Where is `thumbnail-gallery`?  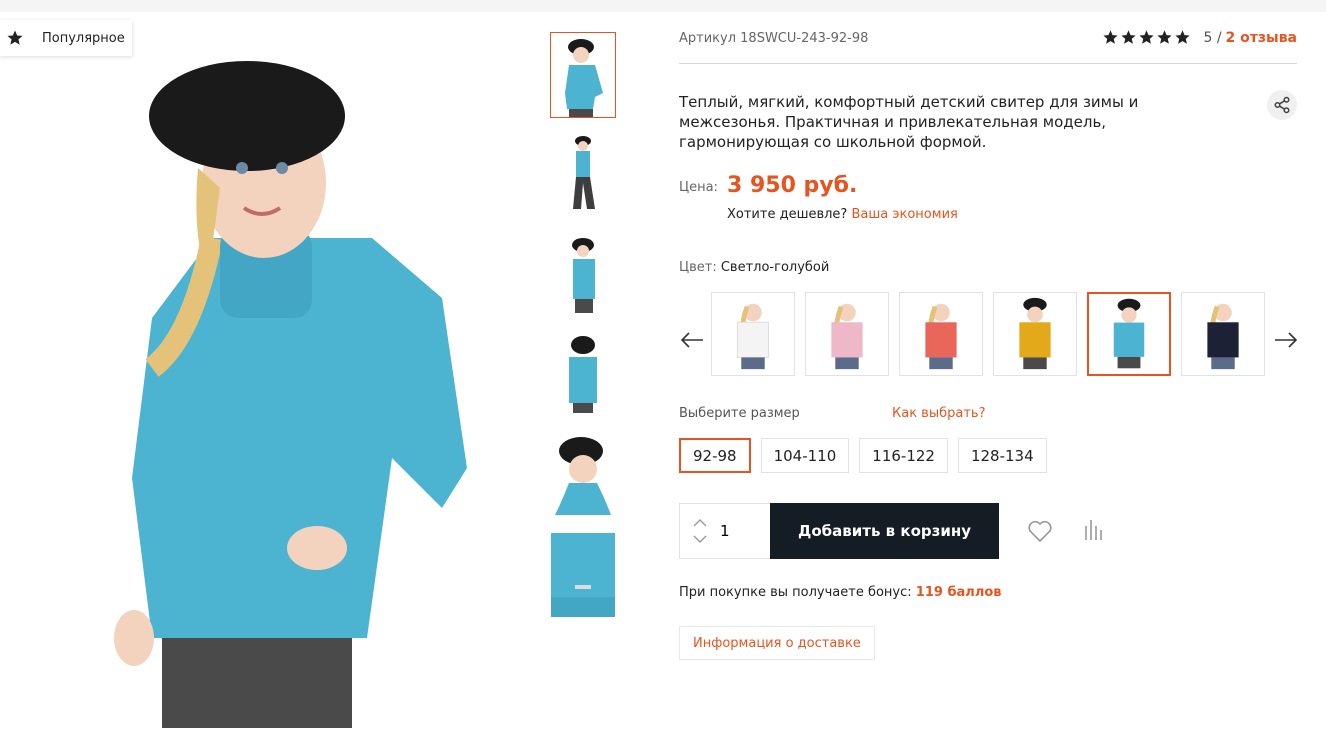 thumbnail-gallery is located at coordinates (583, 332).